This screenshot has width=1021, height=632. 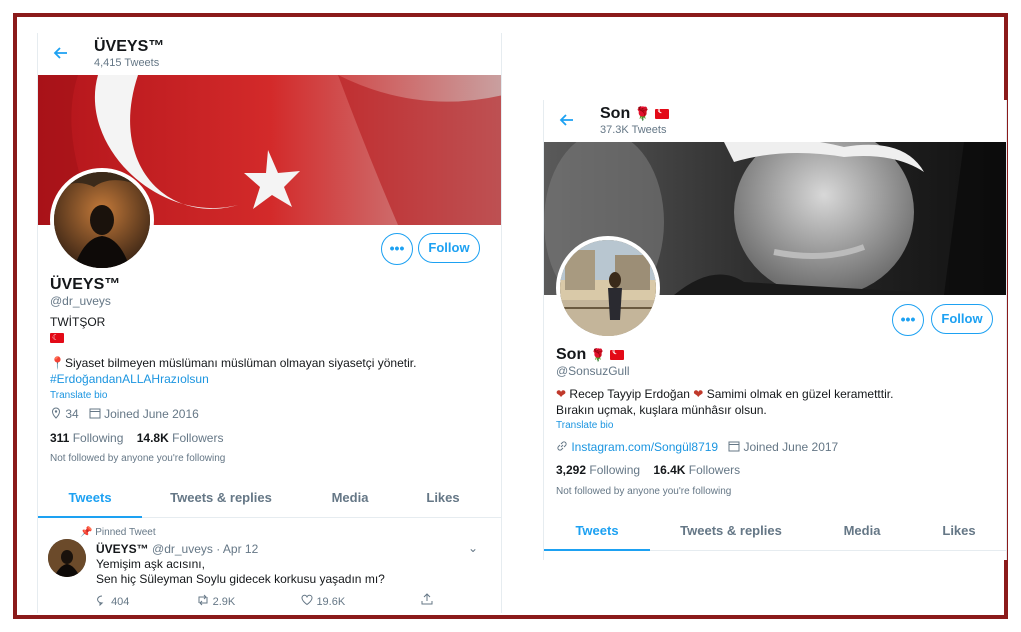 I want to click on like-action: 19.6K, so click(x=323, y=602).